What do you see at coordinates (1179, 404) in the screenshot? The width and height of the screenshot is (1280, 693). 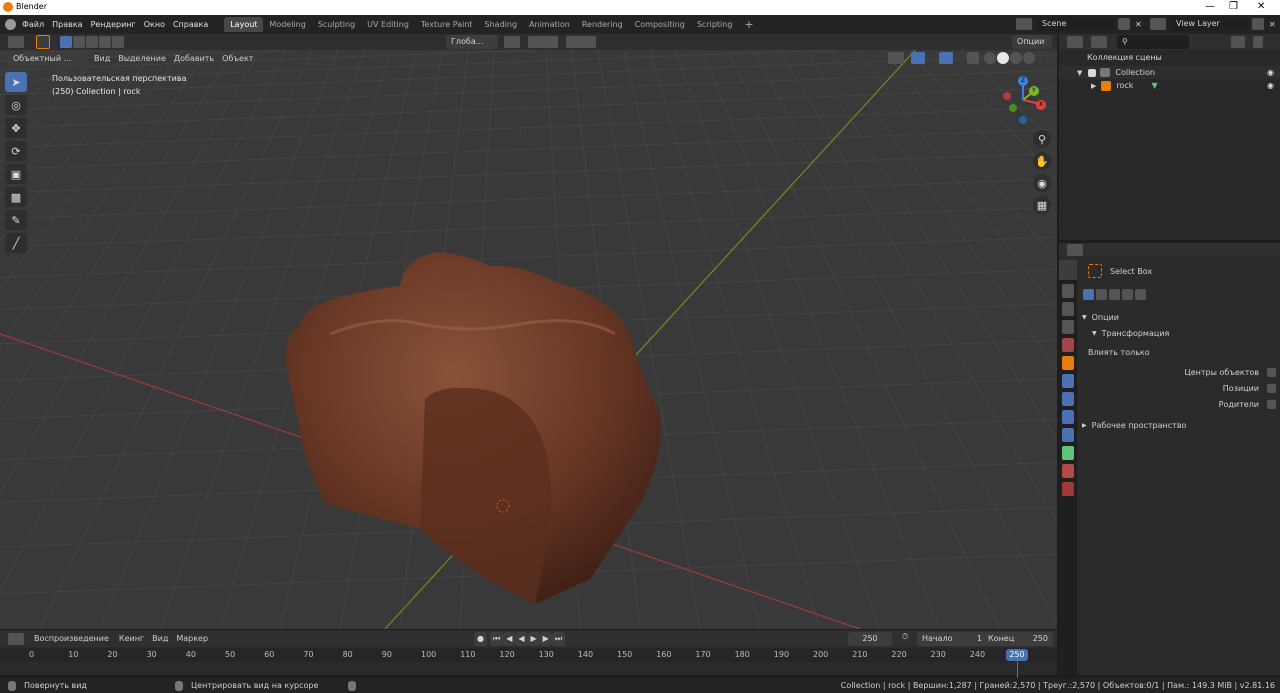 I see `checkbox-row-parents: Родители` at bounding box center [1179, 404].